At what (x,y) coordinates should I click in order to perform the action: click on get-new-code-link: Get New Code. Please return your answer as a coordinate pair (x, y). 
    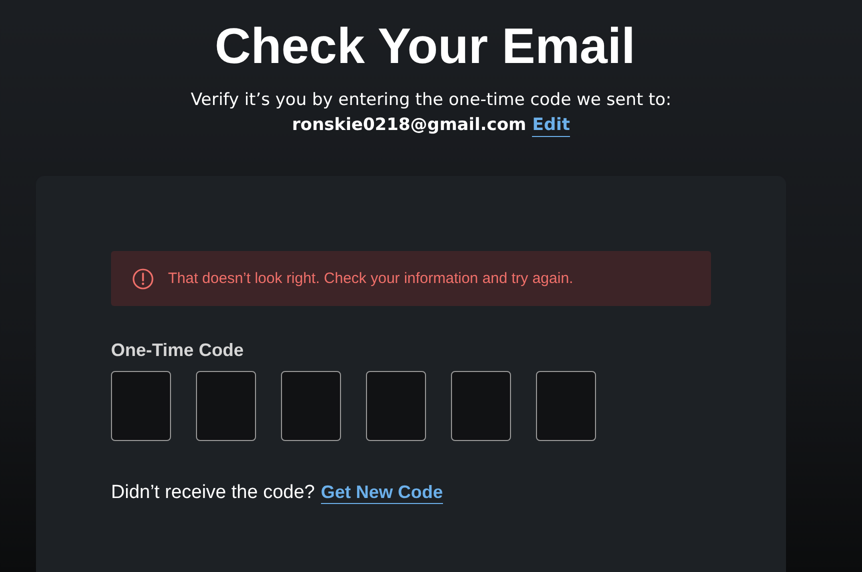
    Looking at the image, I should click on (381, 492).